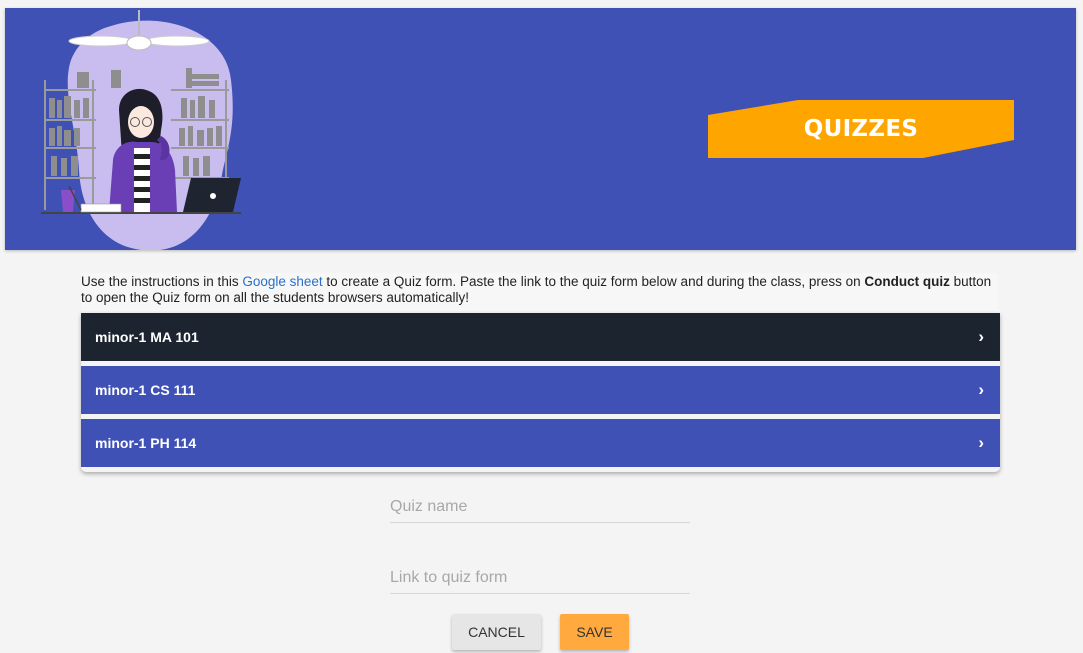 This screenshot has height=653, width=1083. What do you see at coordinates (540, 337) in the screenshot?
I see `quiz-item-ma-101: minor-1 MA 101 ›` at bounding box center [540, 337].